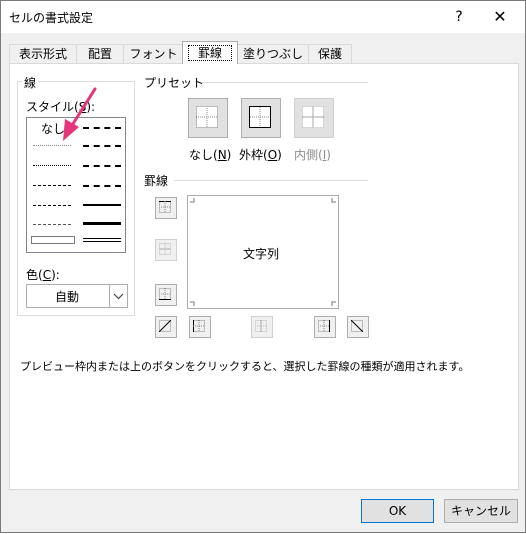 The image size is (526, 534). I want to click on dialog-title: セルの書式設定, so click(51, 18).